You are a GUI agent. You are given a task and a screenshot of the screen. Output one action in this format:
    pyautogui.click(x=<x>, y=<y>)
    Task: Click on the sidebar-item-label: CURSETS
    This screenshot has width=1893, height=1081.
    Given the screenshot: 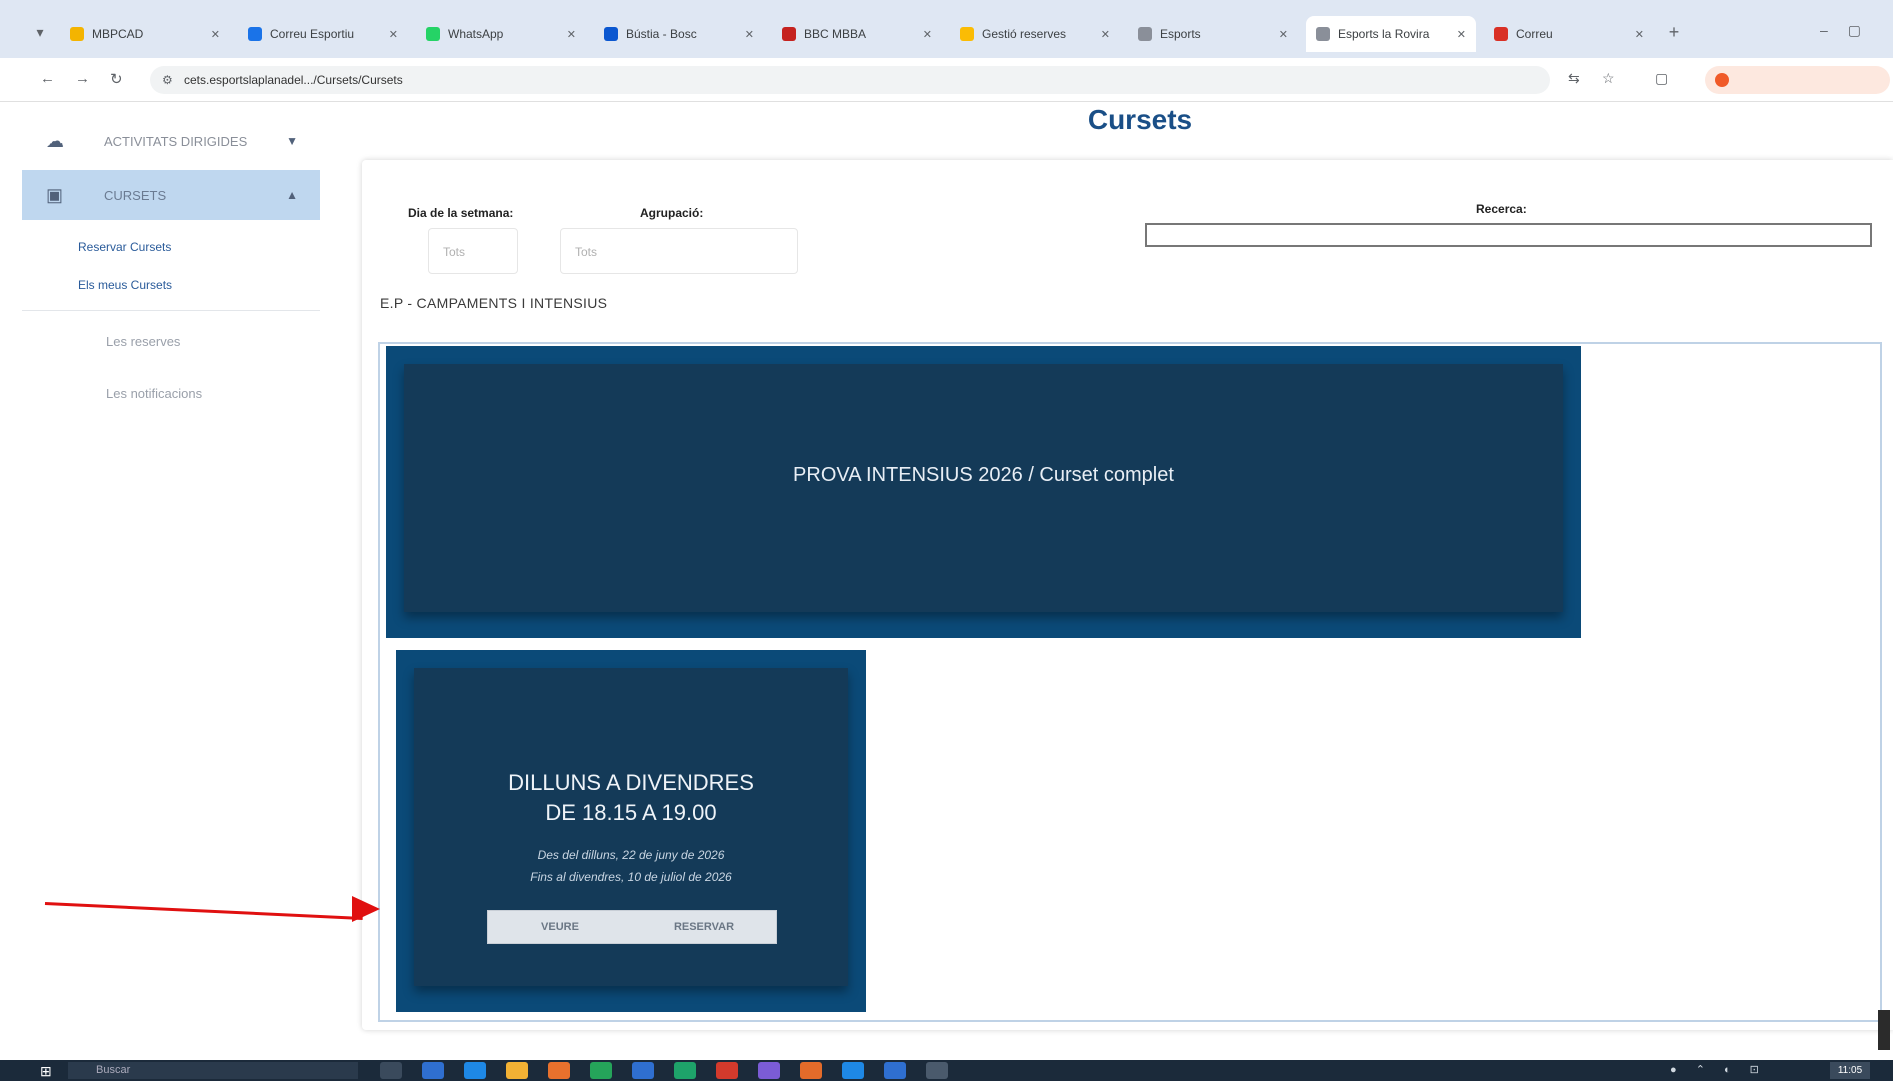 What is the action you would take?
    pyautogui.click(x=135, y=195)
    